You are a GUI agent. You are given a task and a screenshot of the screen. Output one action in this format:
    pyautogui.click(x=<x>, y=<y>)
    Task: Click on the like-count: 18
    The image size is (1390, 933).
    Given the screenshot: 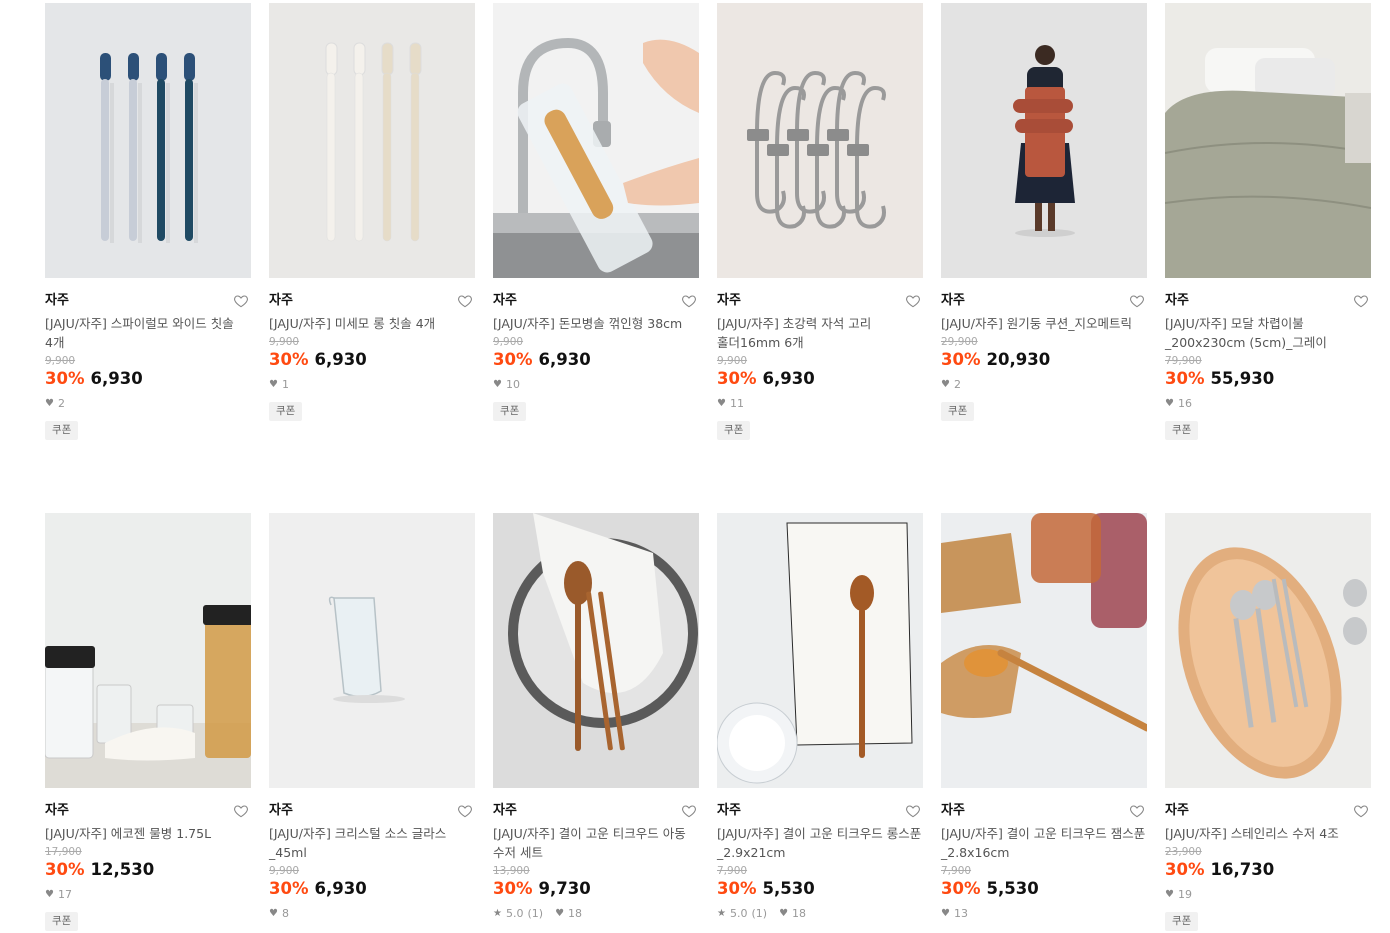 What is the action you would take?
    pyautogui.click(x=799, y=913)
    